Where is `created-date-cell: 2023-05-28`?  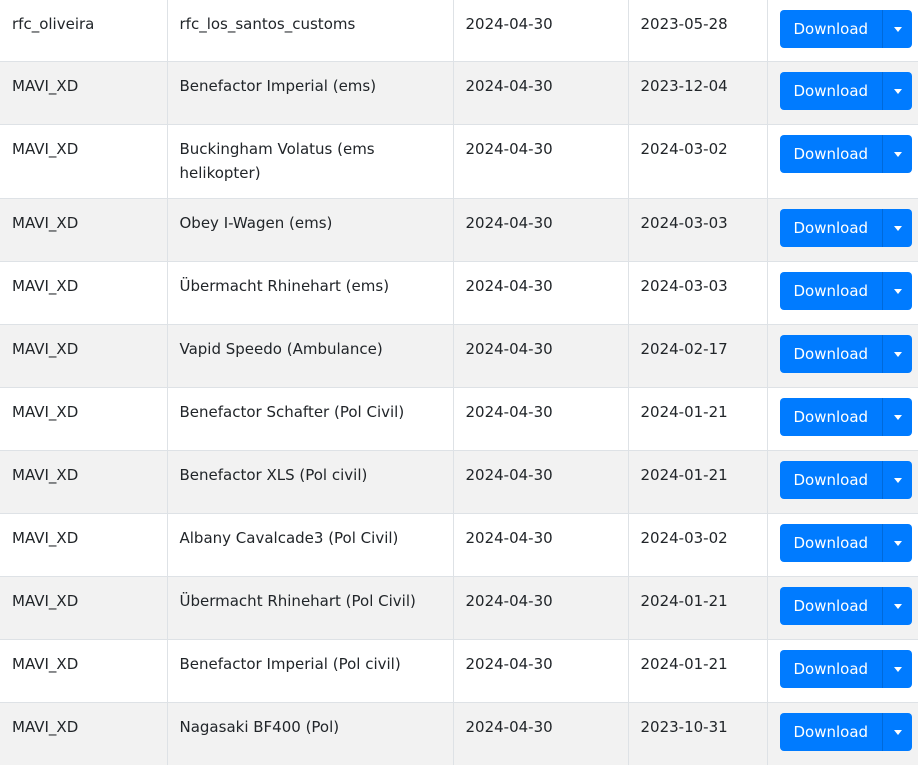
created-date-cell: 2023-05-28 is located at coordinates (697, 31).